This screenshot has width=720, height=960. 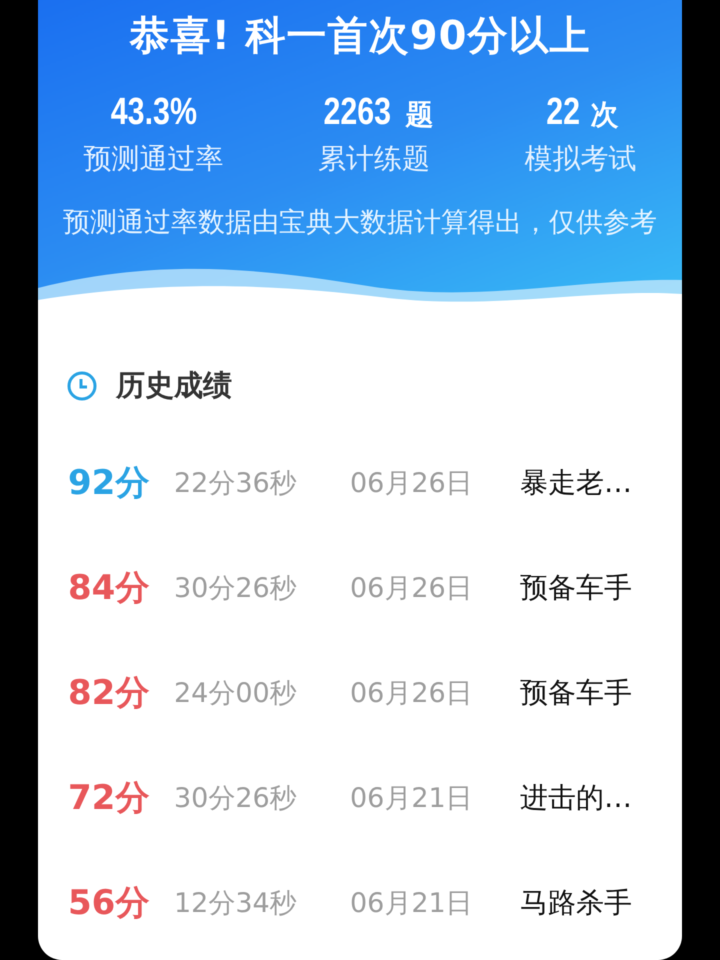 What do you see at coordinates (357, 112) in the screenshot?
I see `stat-value: 2263` at bounding box center [357, 112].